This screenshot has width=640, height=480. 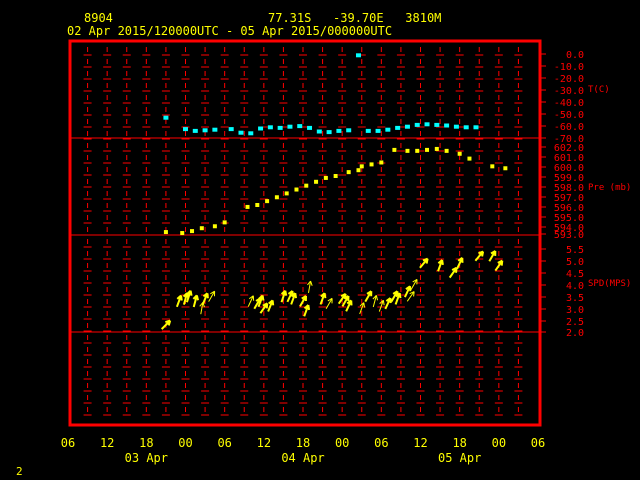 What do you see at coordinates (575, 298) in the screenshot?
I see `y-tick-label: 3.5` at bounding box center [575, 298].